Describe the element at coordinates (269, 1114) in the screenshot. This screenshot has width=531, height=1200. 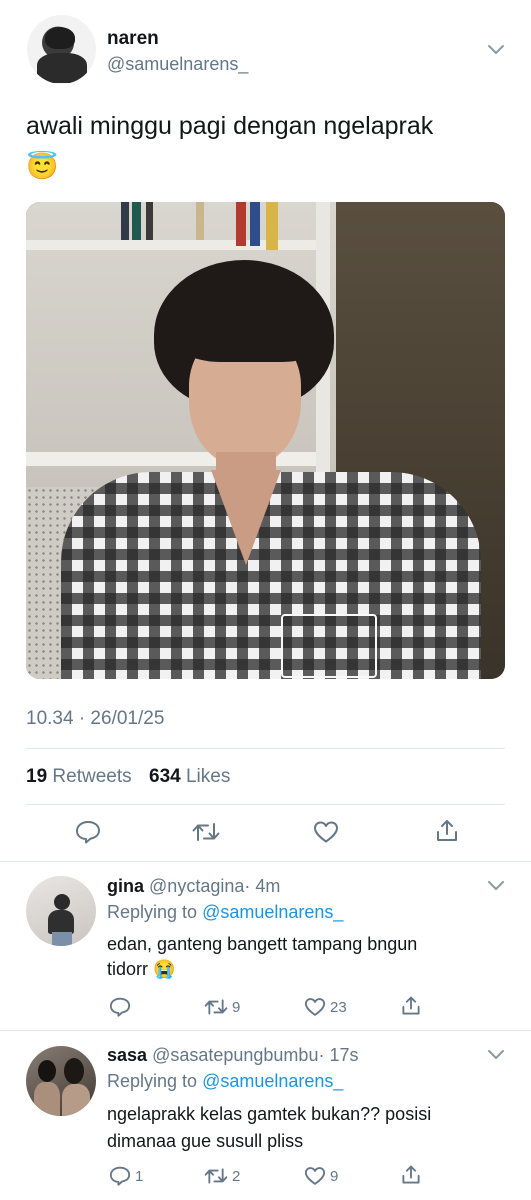
I see `reply-text: ngelaprakk kelas gamtek bukan?? posisi` at that location.